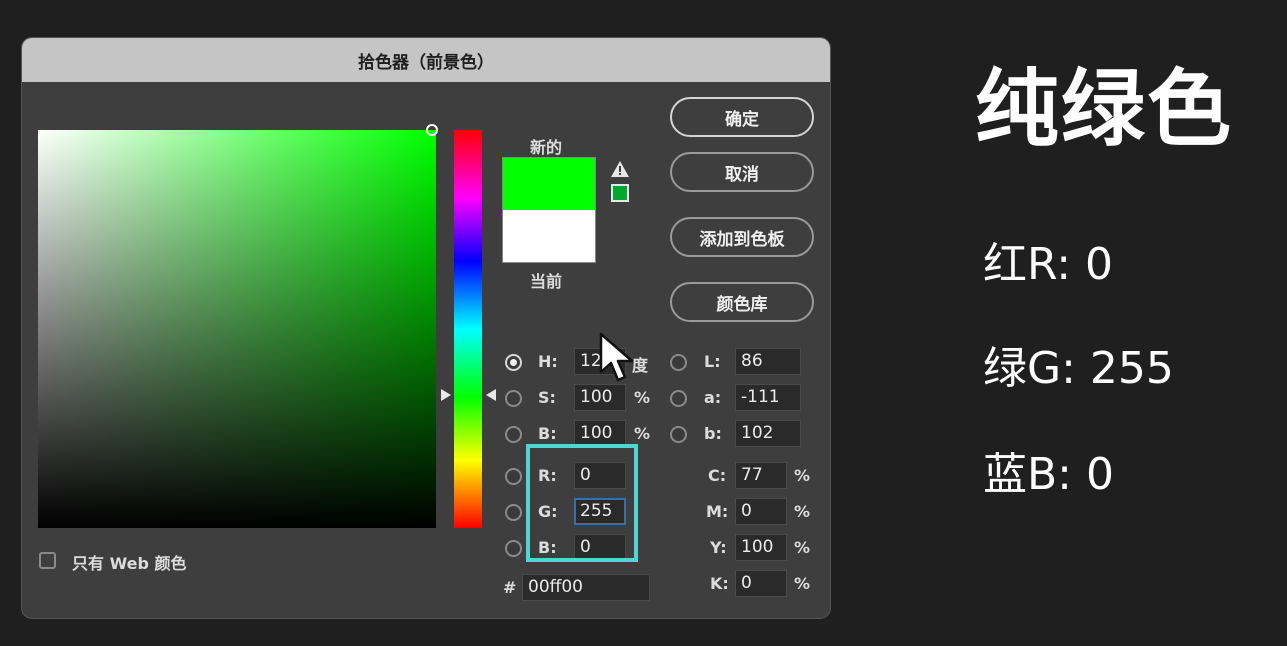 The width and height of the screenshot is (1287, 646). What do you see at coordinates (491, 395) in the screenshot?
I see `hue-slider-right-handle` at bounding box center [491, 395].